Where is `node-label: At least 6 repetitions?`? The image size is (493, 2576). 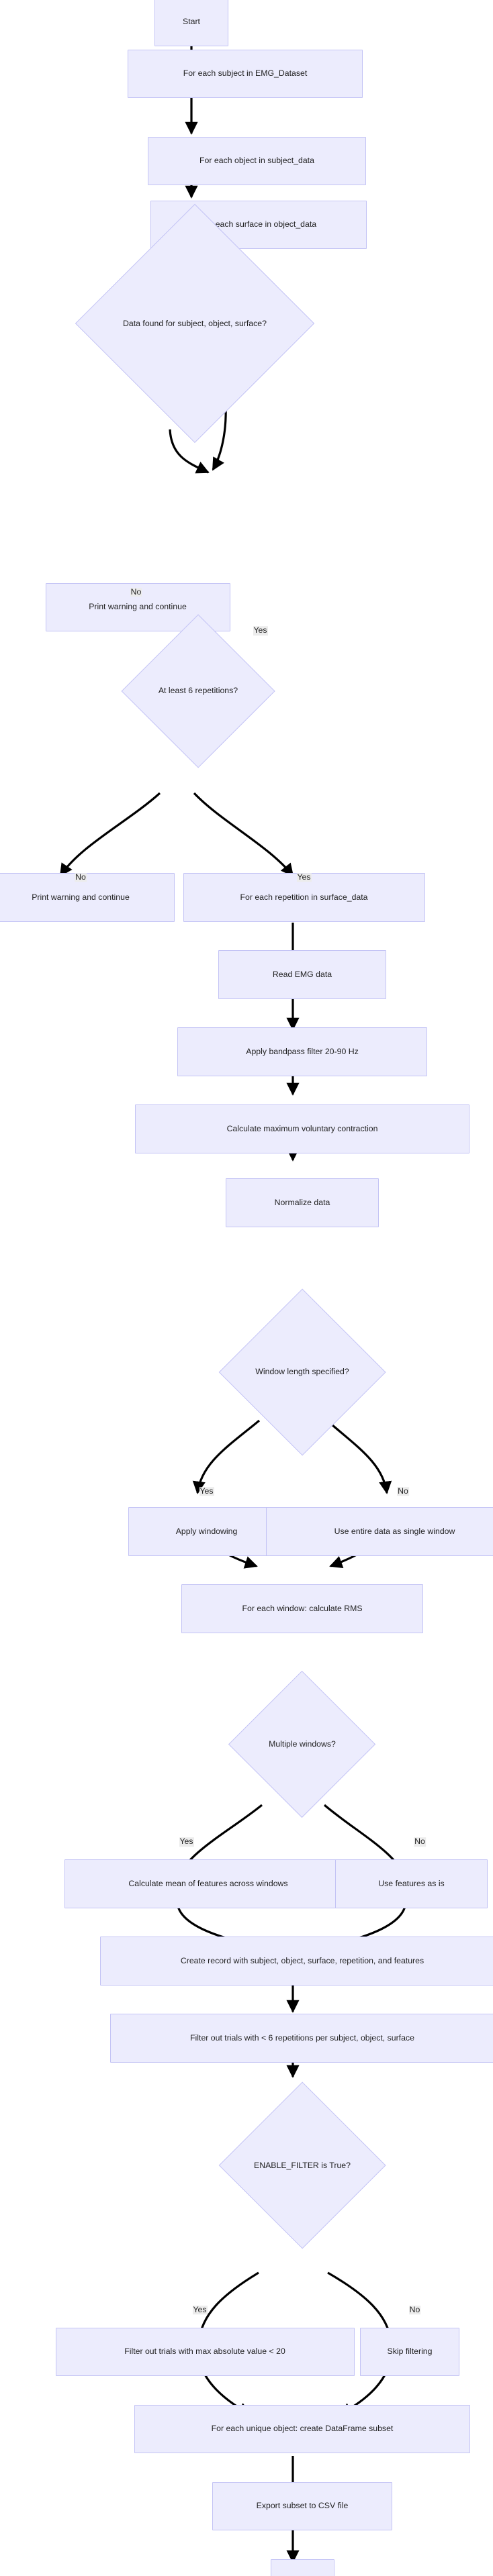 node-label: At least 6 repetitions? is located at coordinates (198, 691).